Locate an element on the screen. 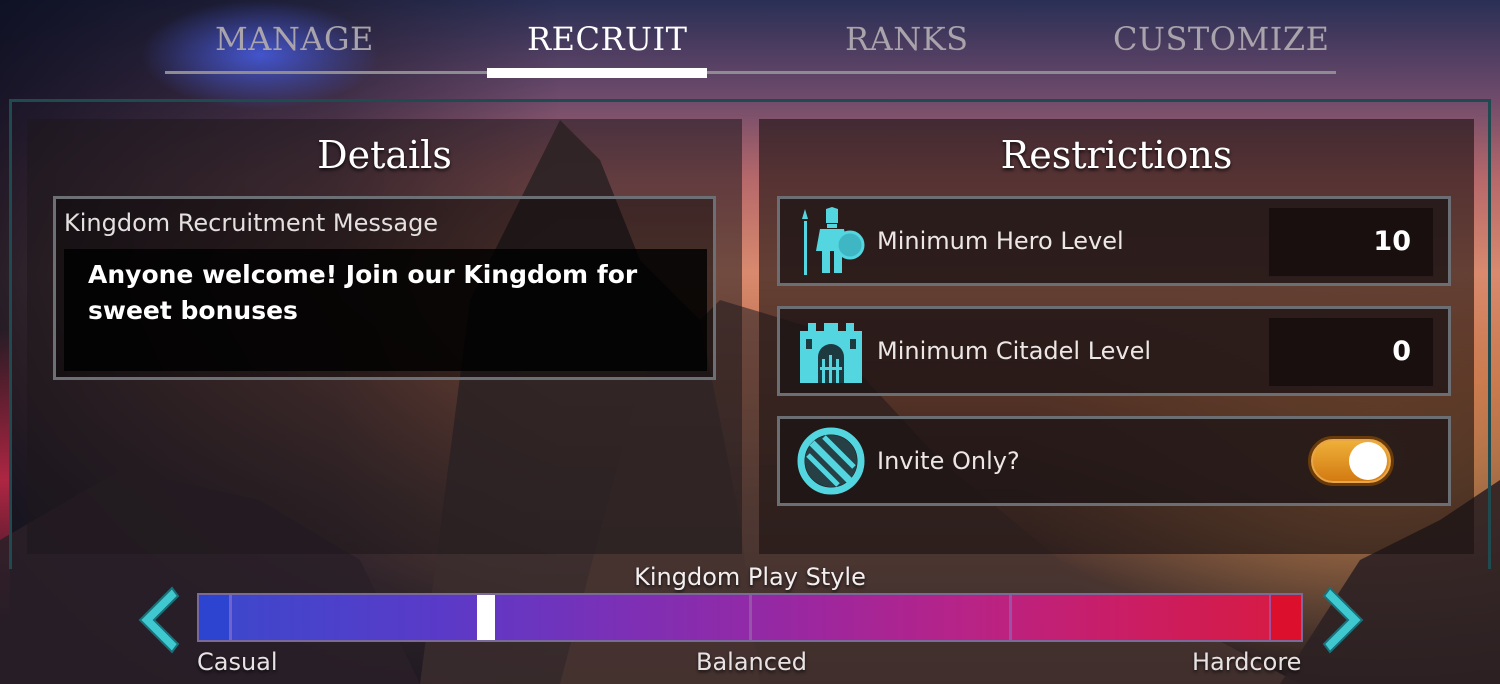 This screenshot has width=1500, height=684. tab-bar: MANAGE RECRUIT RANKS CUSTOMIZE is located at coordinates (750, 39).